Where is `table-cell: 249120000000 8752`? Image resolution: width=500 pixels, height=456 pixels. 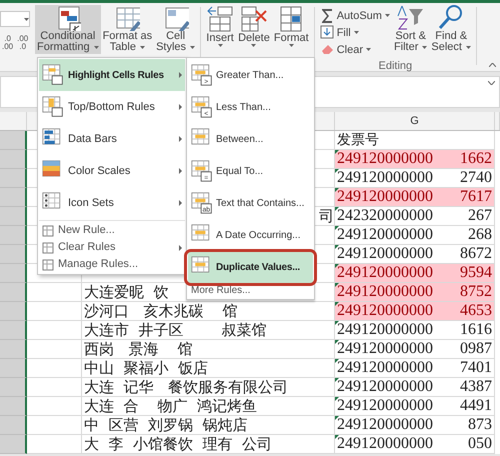 table-cell: 249120000000 8752 is located at coordinates (415, 292).